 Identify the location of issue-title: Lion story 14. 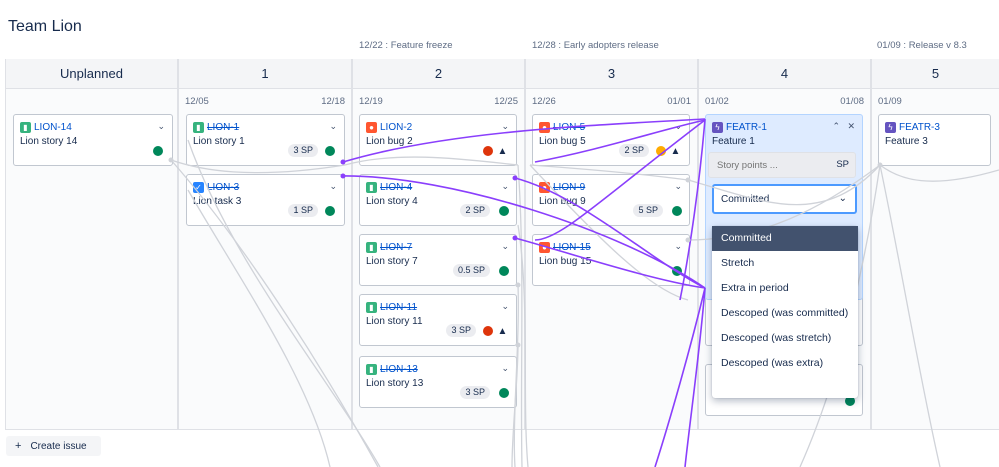
(49, 141).